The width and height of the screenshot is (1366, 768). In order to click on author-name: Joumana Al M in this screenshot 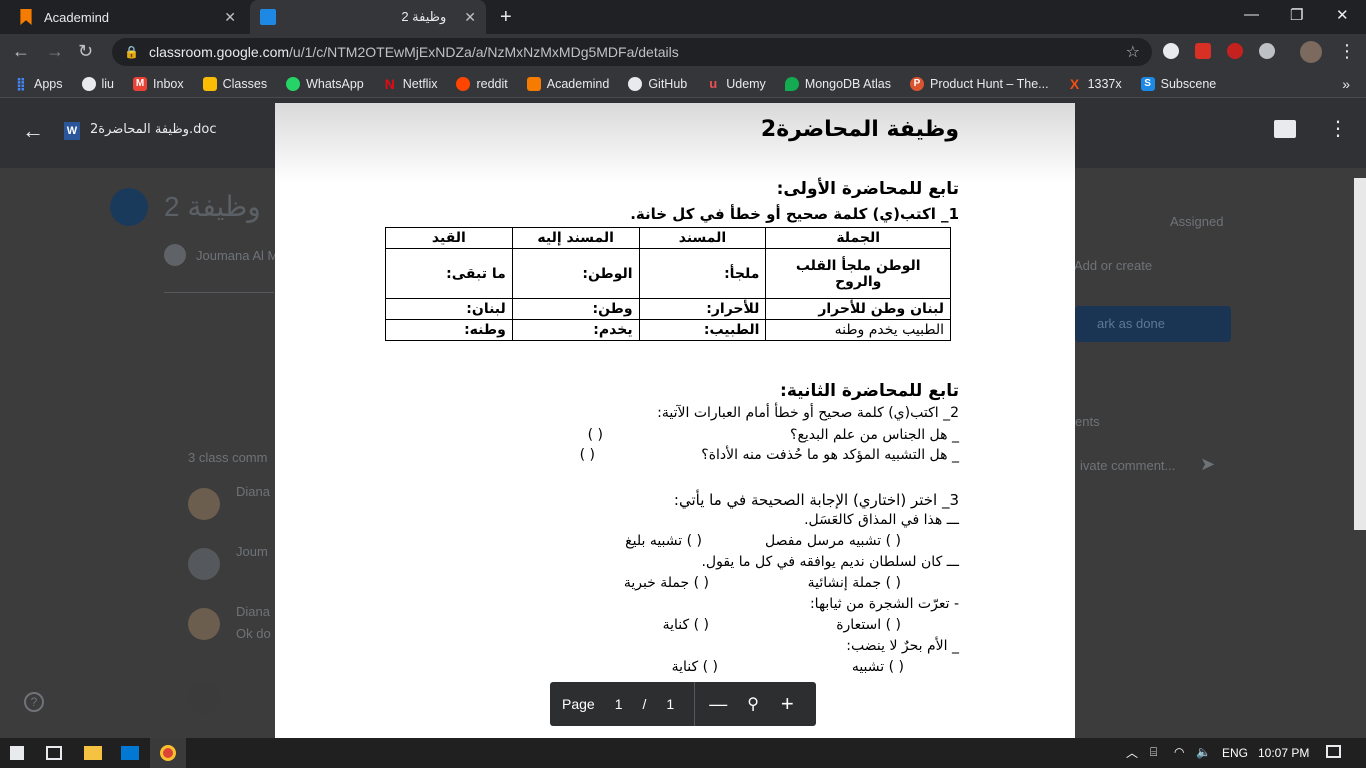, I will do `click(237, 255)`.